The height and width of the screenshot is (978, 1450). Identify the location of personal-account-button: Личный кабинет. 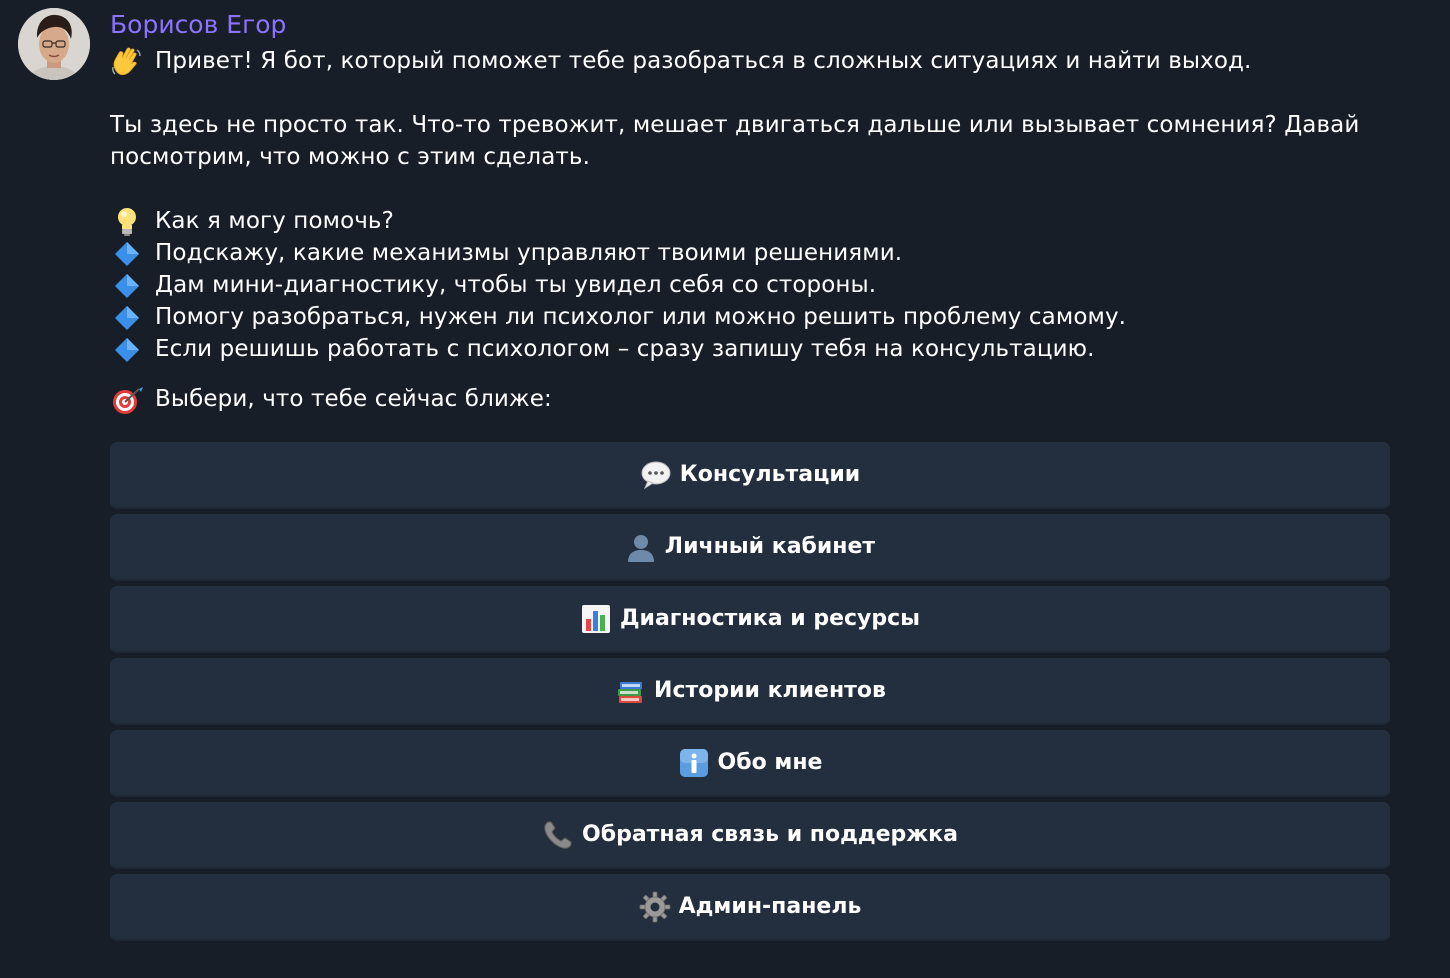
(750, 547).